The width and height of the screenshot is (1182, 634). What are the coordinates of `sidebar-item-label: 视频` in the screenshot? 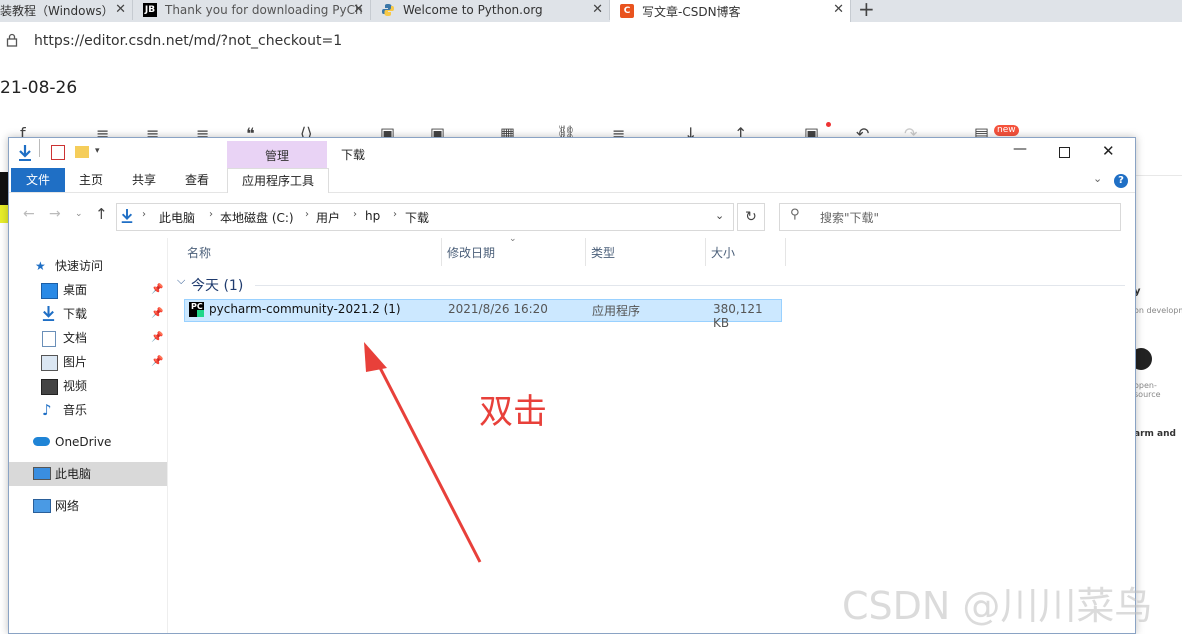 It's located at (75, 386).